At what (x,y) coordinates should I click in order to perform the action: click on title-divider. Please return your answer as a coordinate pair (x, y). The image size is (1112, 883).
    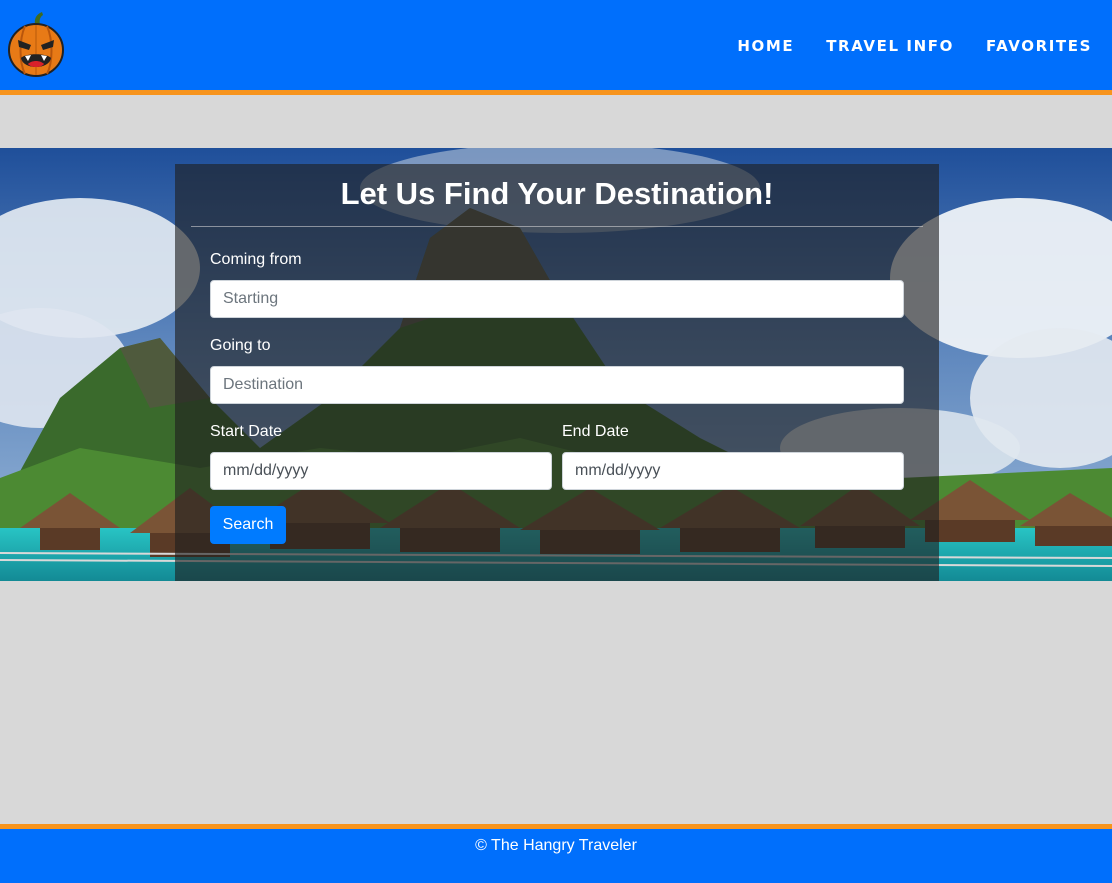
    Looking at the image, I should click on (557, 226).